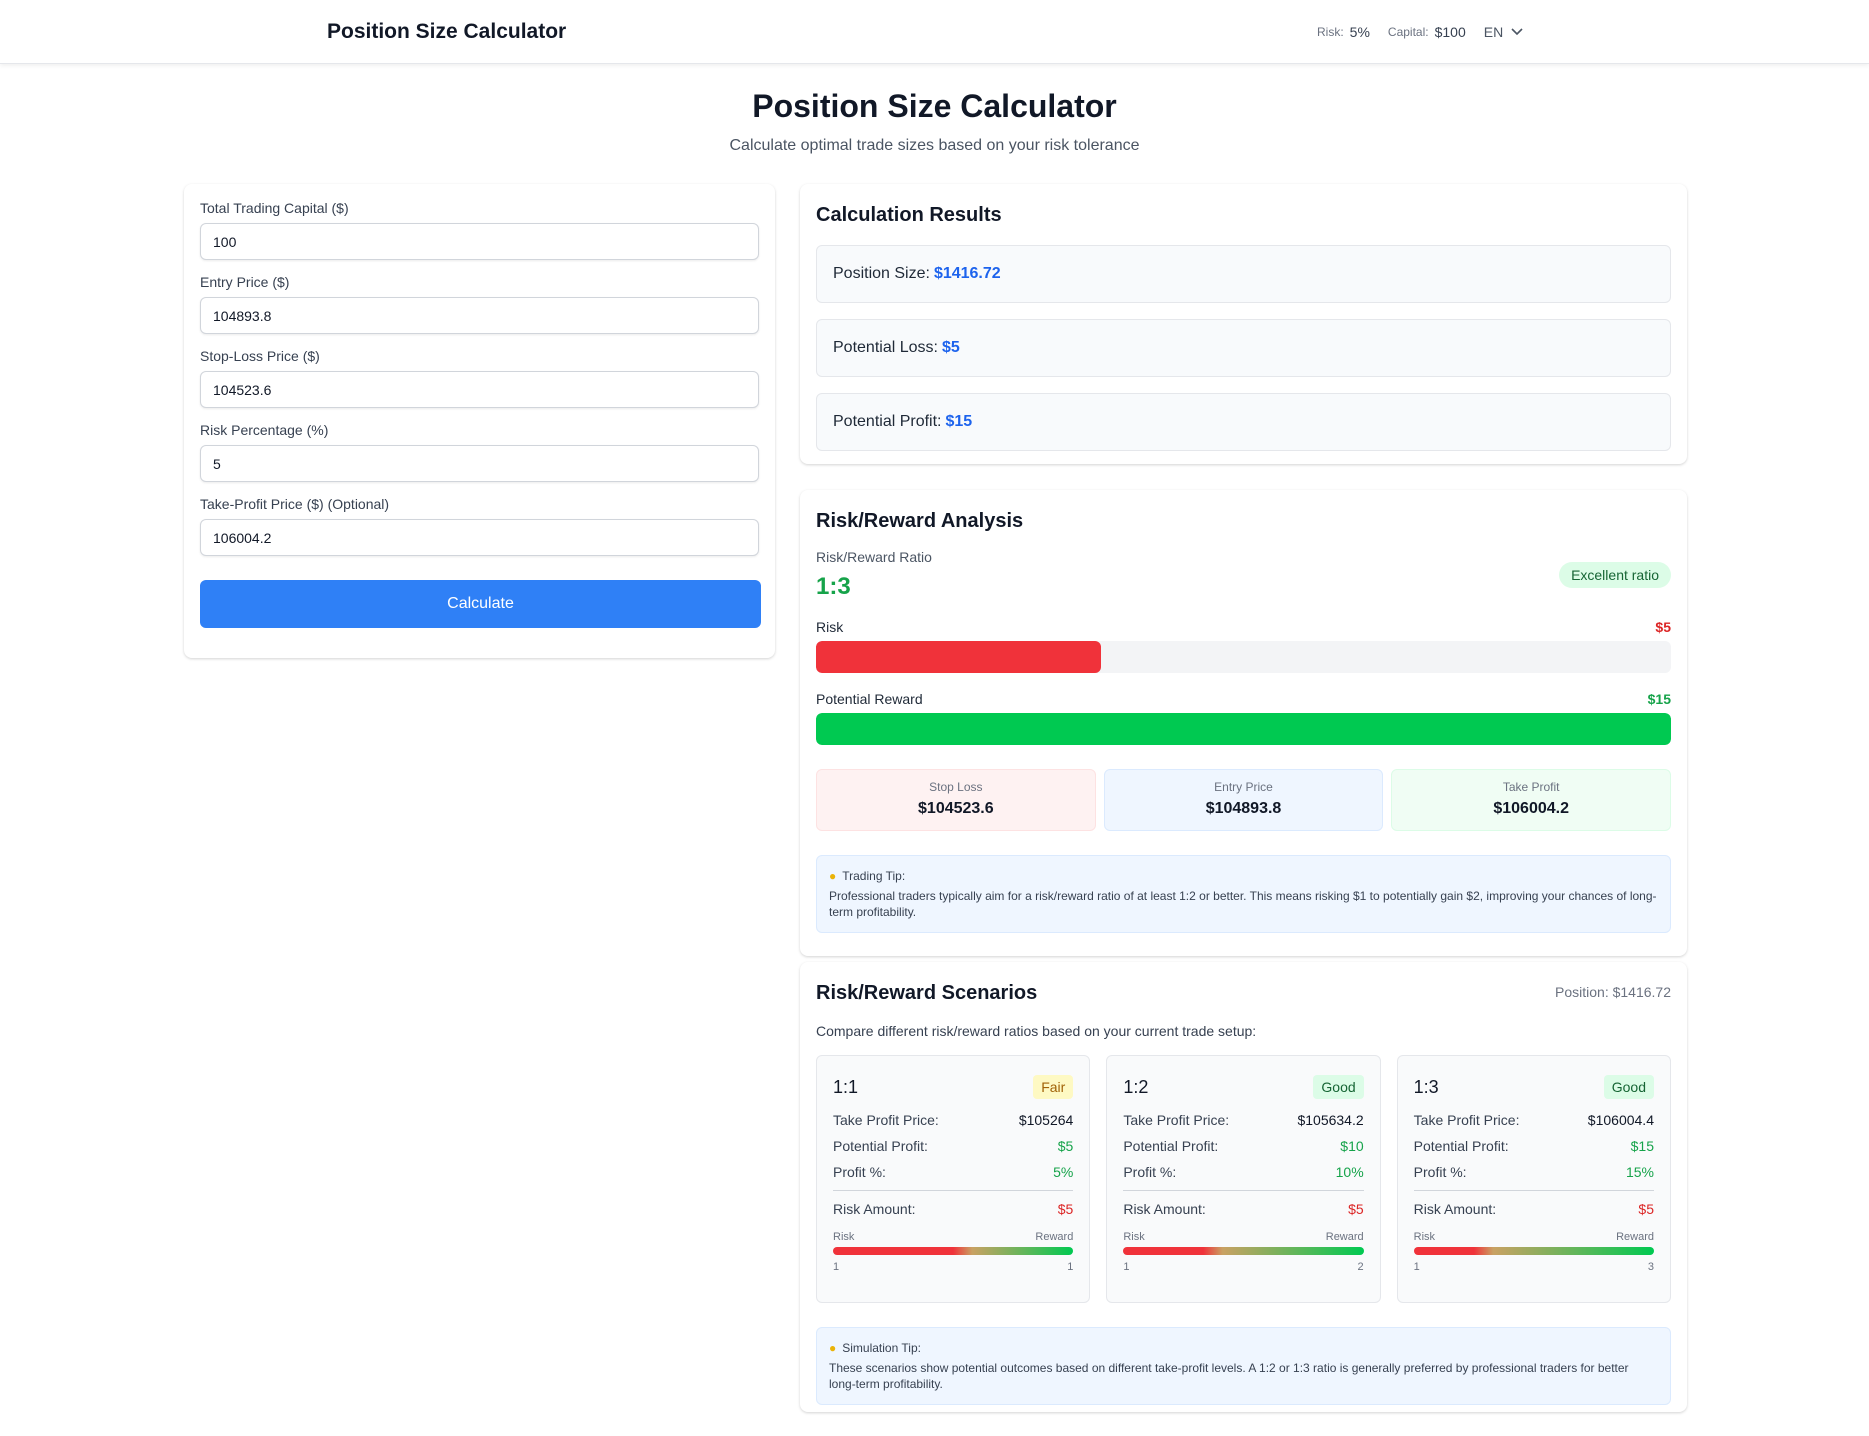  I want to click on risk-bar-track, so click(1243, 657).